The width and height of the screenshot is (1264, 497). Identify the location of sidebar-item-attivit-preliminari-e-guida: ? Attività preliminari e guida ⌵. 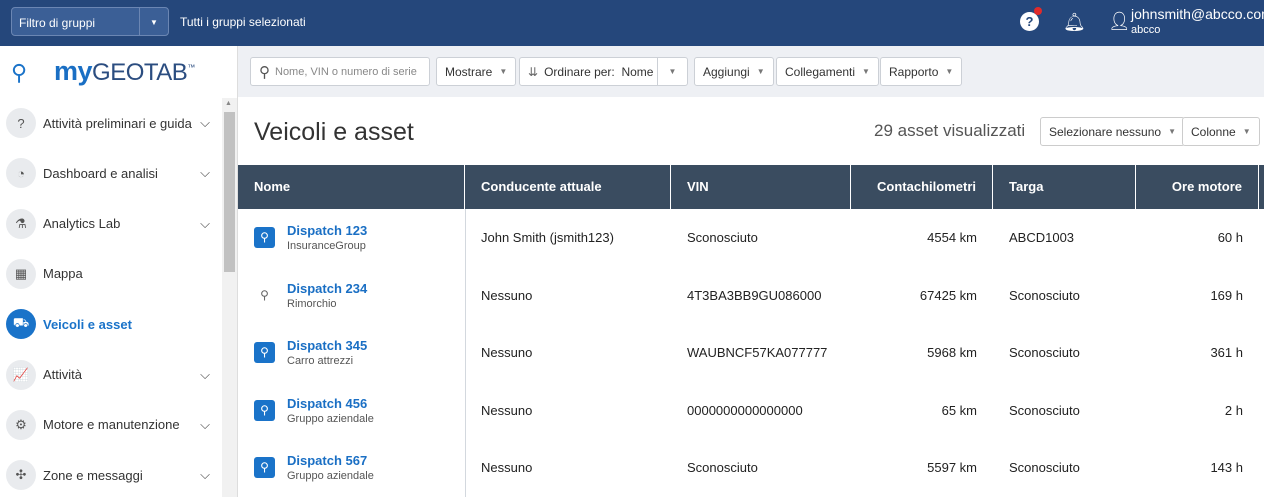
(111, 123).